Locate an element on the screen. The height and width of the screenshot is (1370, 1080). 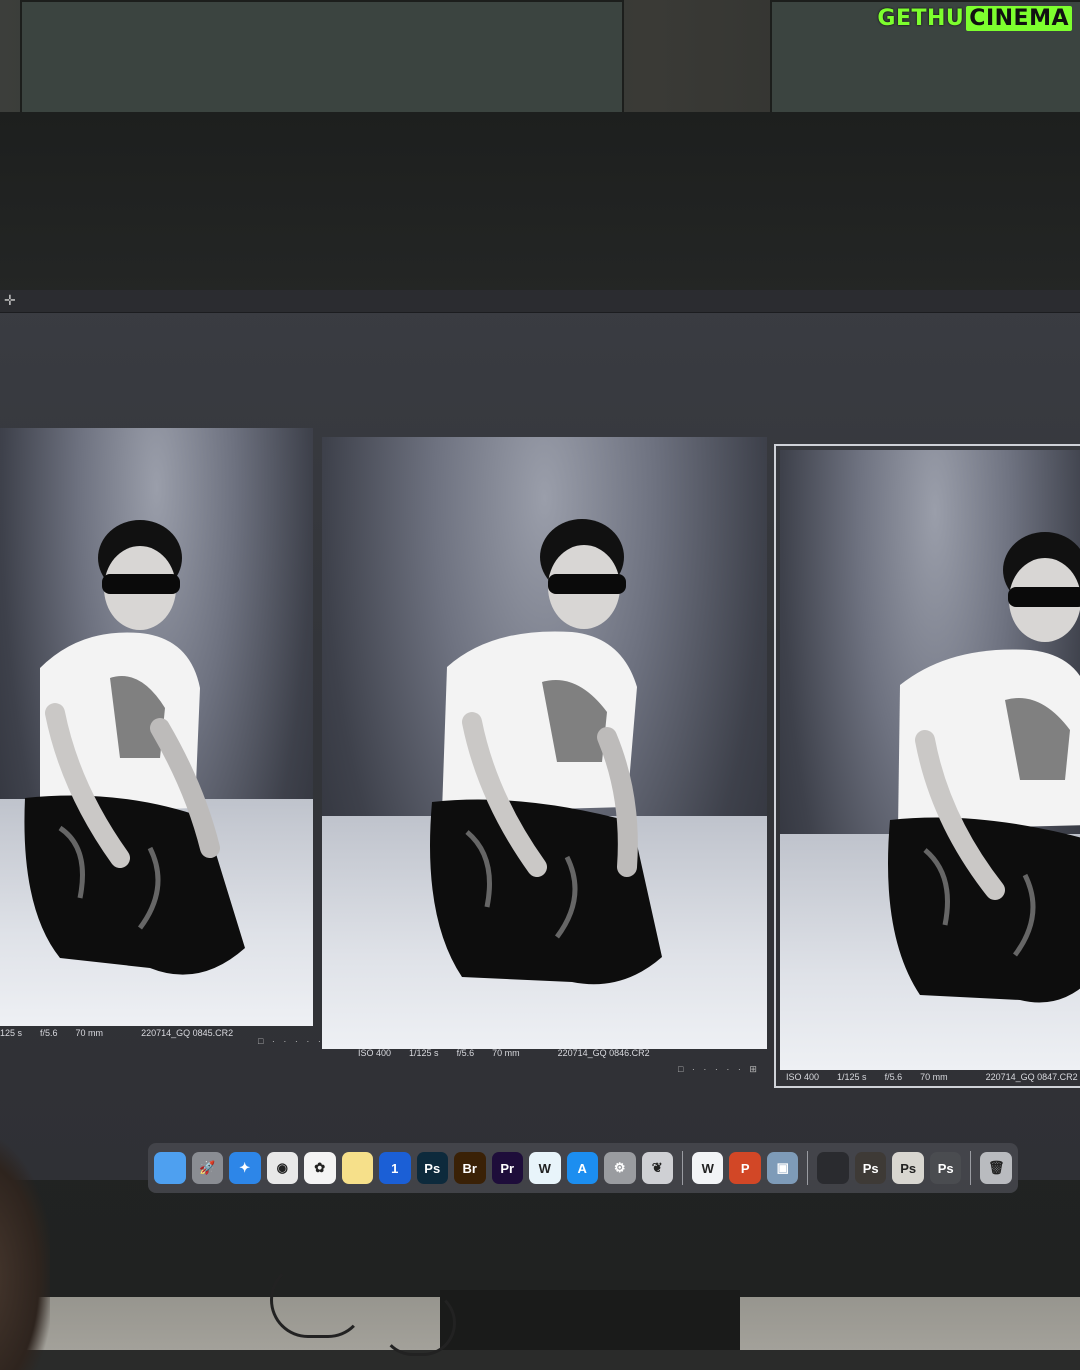
thumbnail-metadata: 125 s f/5.6 70 mm 220714_GQ 0845.CR2 is located at coordinates (117, 1033).